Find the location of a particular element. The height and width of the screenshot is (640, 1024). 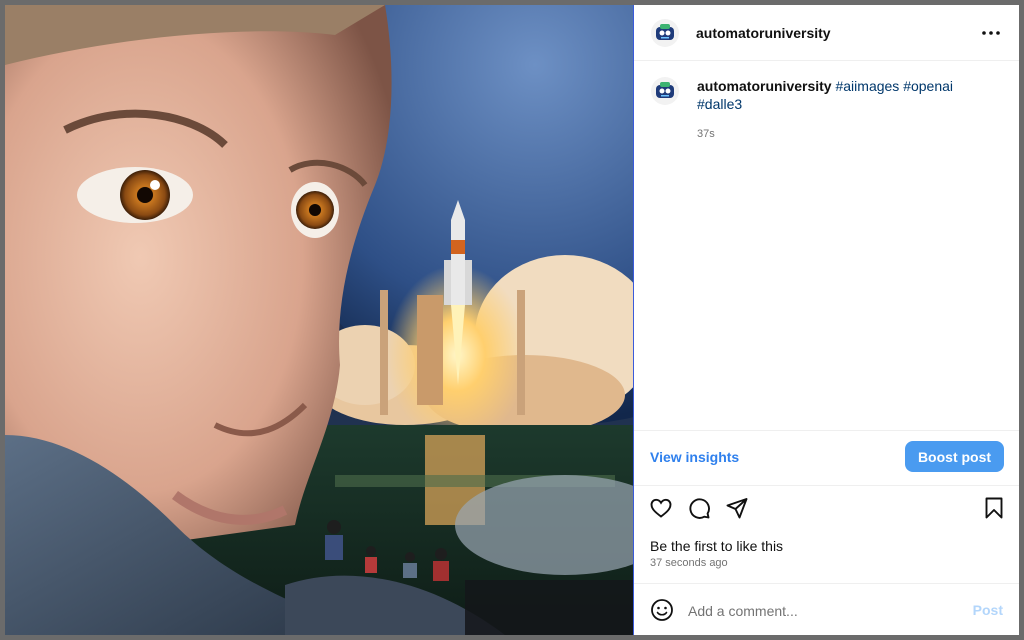

hashtag-link: #aiimages is located at coordinates (867, 86).